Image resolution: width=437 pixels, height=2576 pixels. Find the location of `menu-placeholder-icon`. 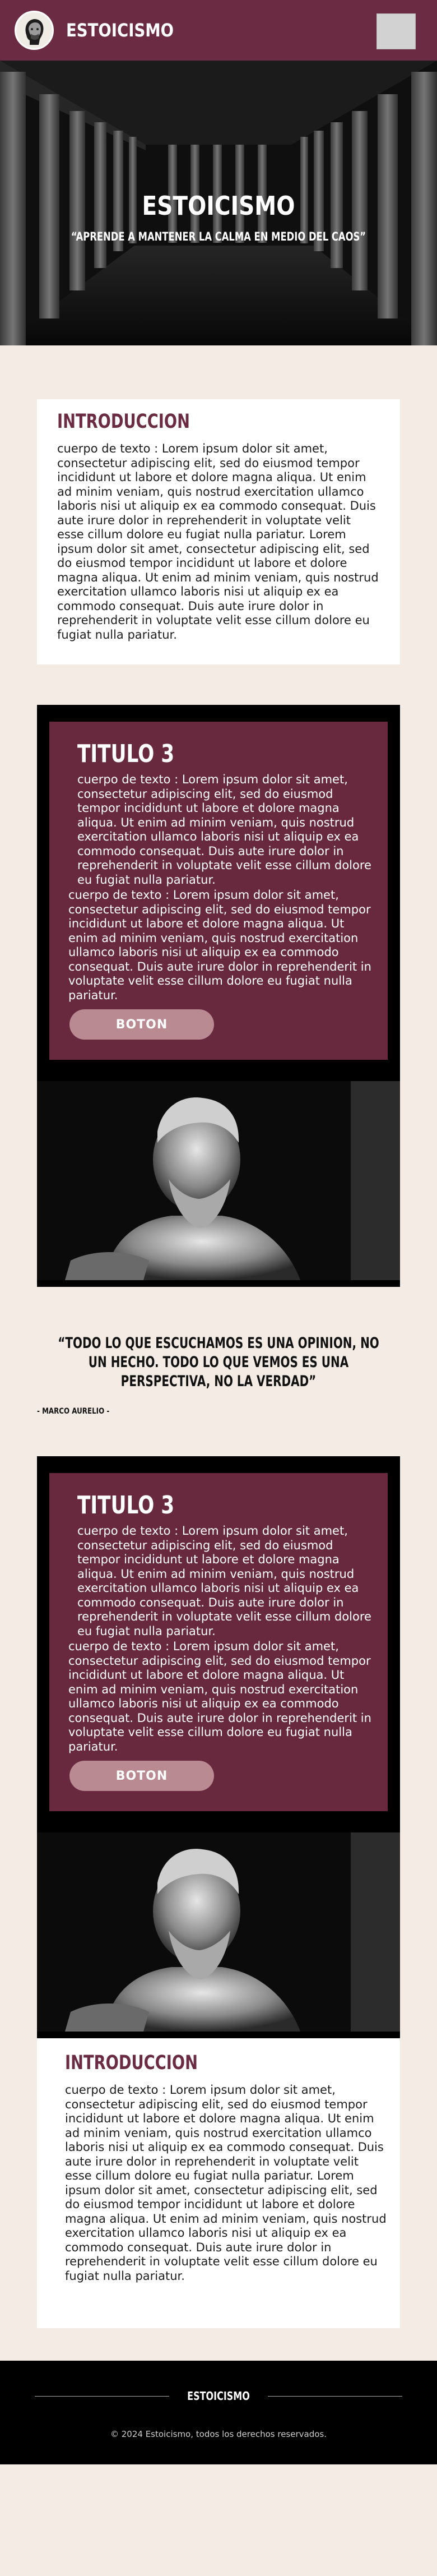

menu-placeholder-icon is located at coordinates (396, 31).